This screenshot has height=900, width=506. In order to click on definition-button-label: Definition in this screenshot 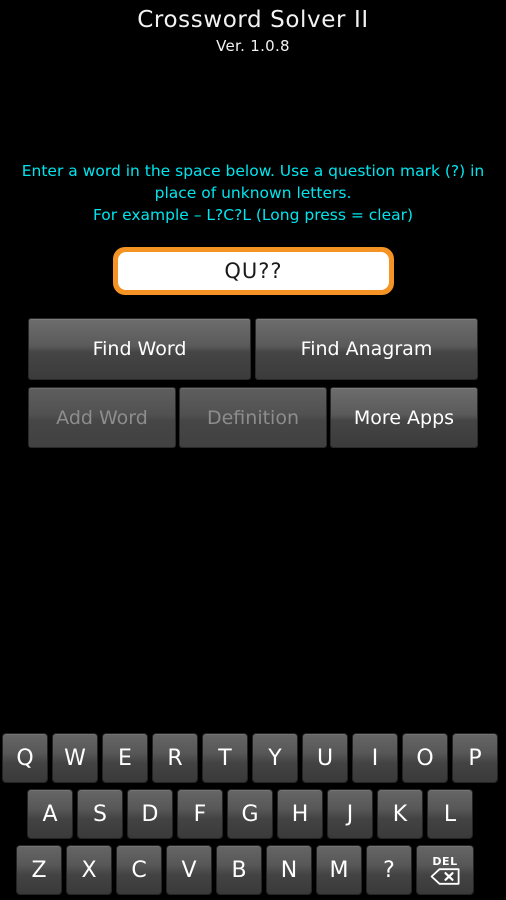, I will do `click(252, 417)`.